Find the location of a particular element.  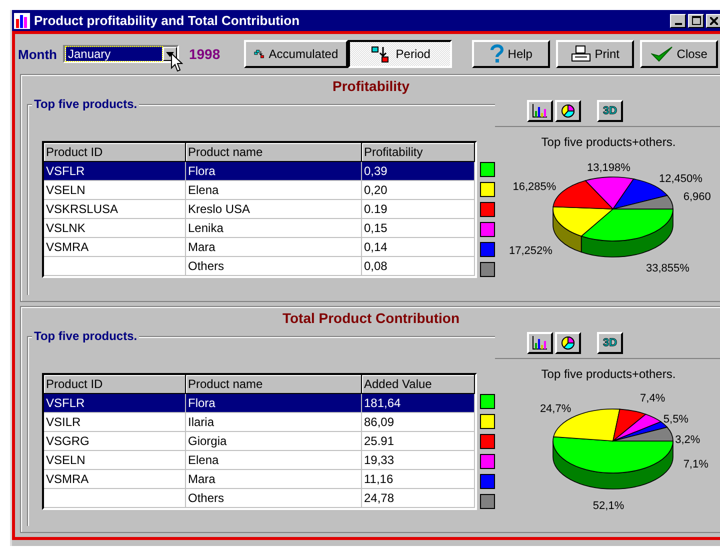

slice-label: 12,450% is located at coordinates (680, 179).